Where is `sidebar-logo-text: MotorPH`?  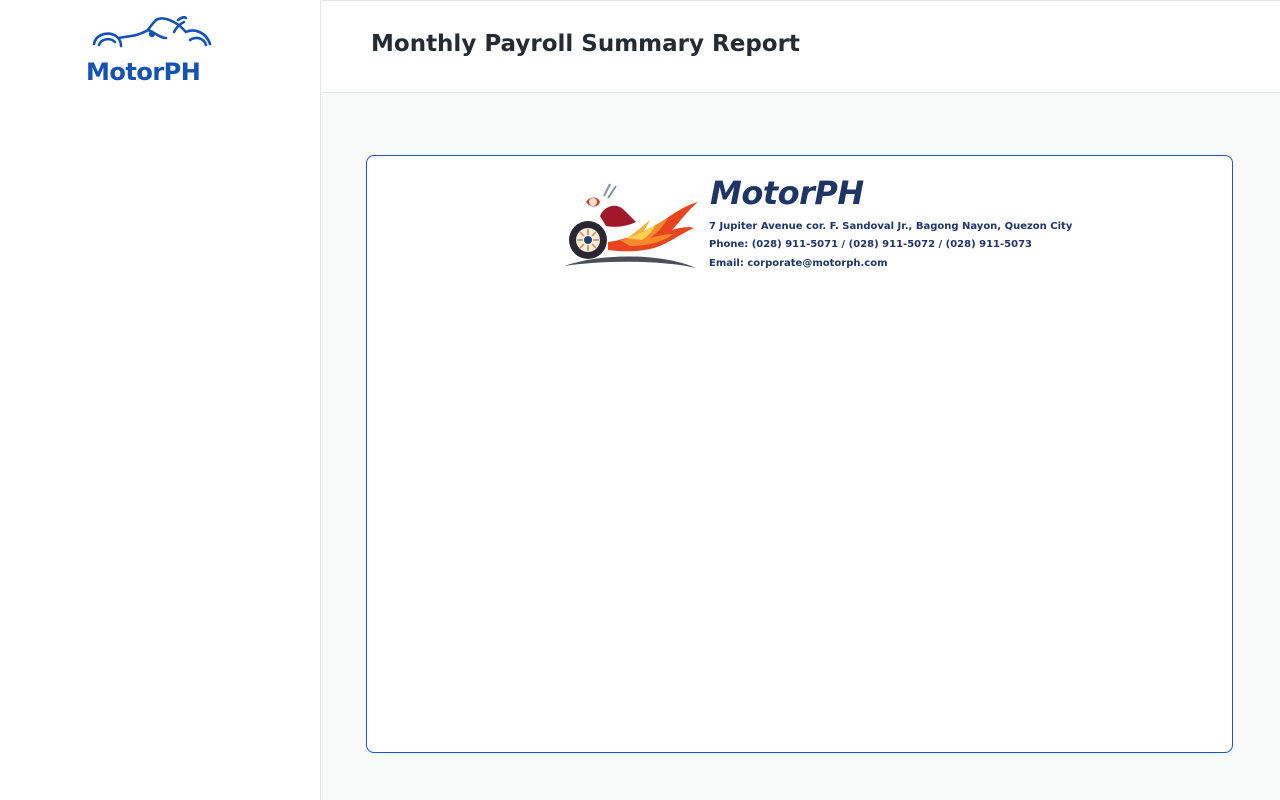
sidebar-logo-text: MotorPH is located at coordinates (143, 72).